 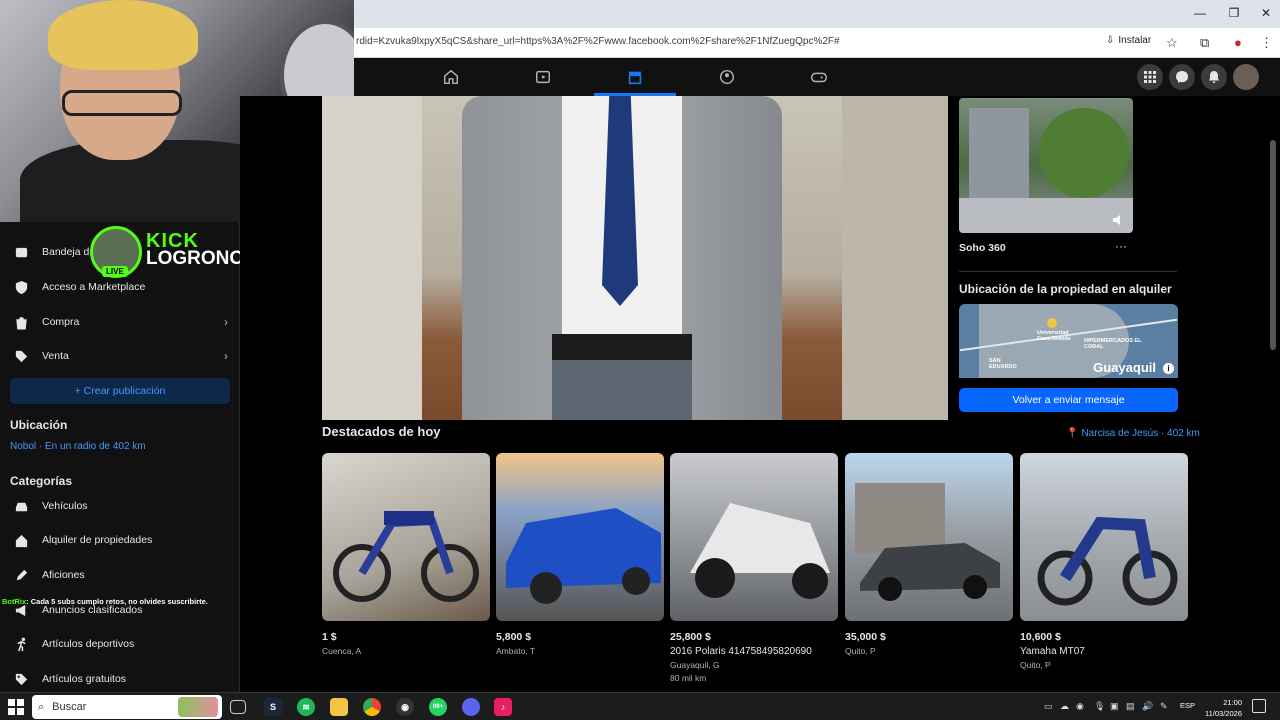 What do you see at coordinates (635, 77) in the screenshot?
I see `marketplace-icon` at bounding box center [635, 77].